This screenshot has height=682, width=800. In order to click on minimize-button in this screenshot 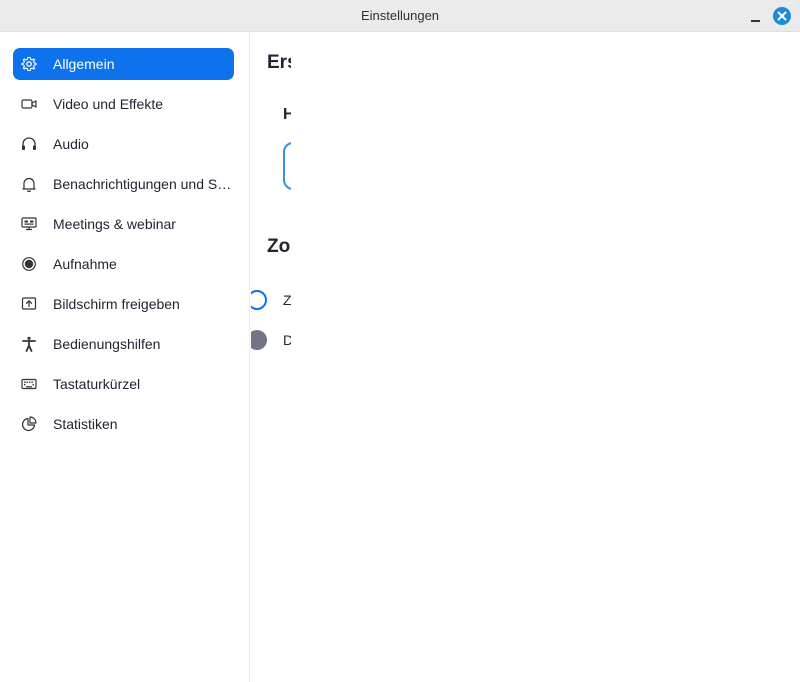, I will do `click(756, 17)`.